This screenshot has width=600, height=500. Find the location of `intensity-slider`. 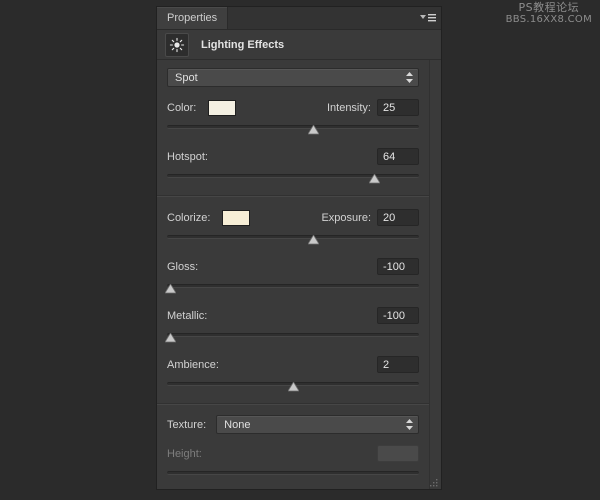

intensity-slider is located at coordinates (293, 127).